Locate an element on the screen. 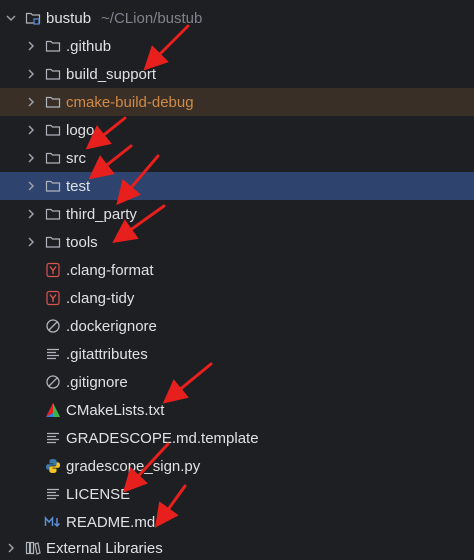  item-label: .dockerignore is located at coordinates (111, 326).